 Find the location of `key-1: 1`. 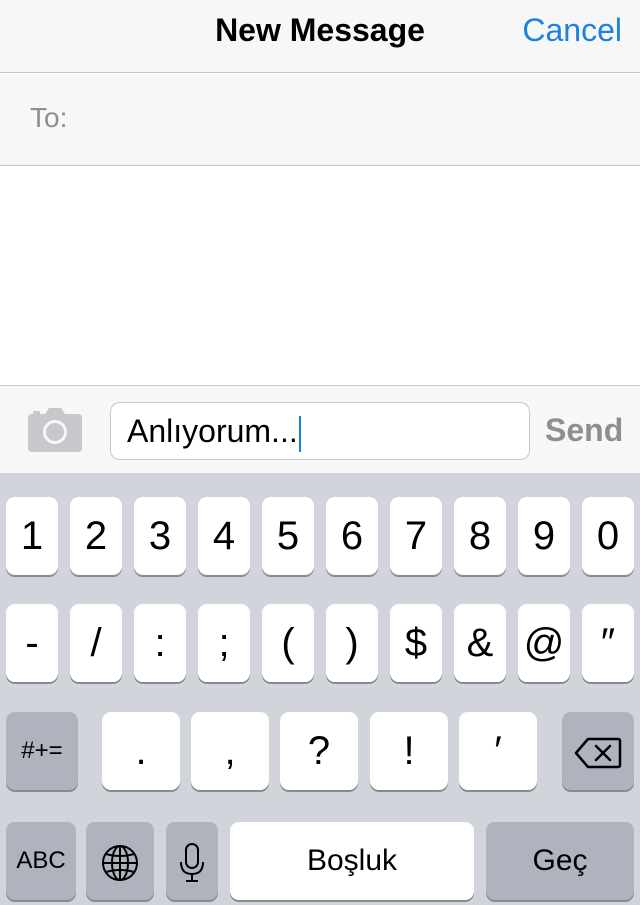

key-1: 1 is located at coordinates (32, 536).